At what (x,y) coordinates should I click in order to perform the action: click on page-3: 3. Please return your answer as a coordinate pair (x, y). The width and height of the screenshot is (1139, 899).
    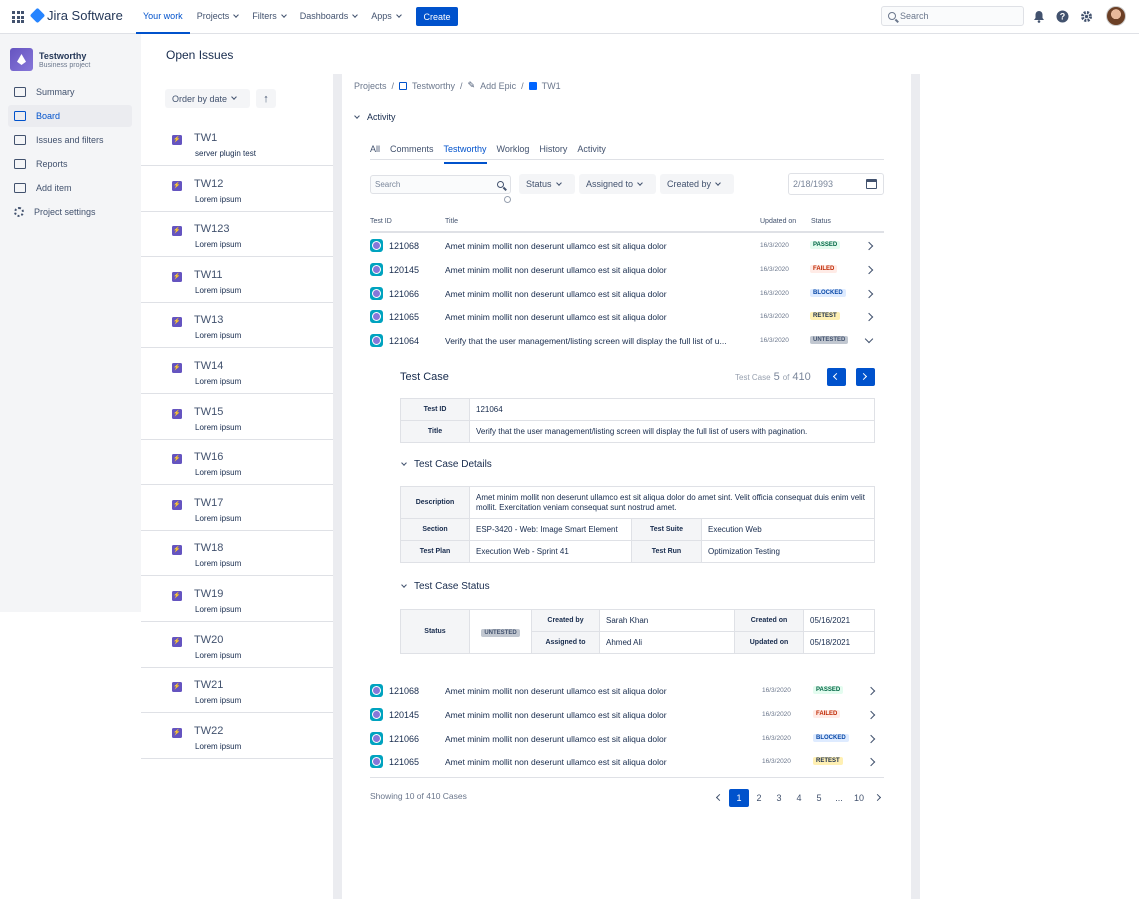
    Looking at the image, I should click on (779, 798).